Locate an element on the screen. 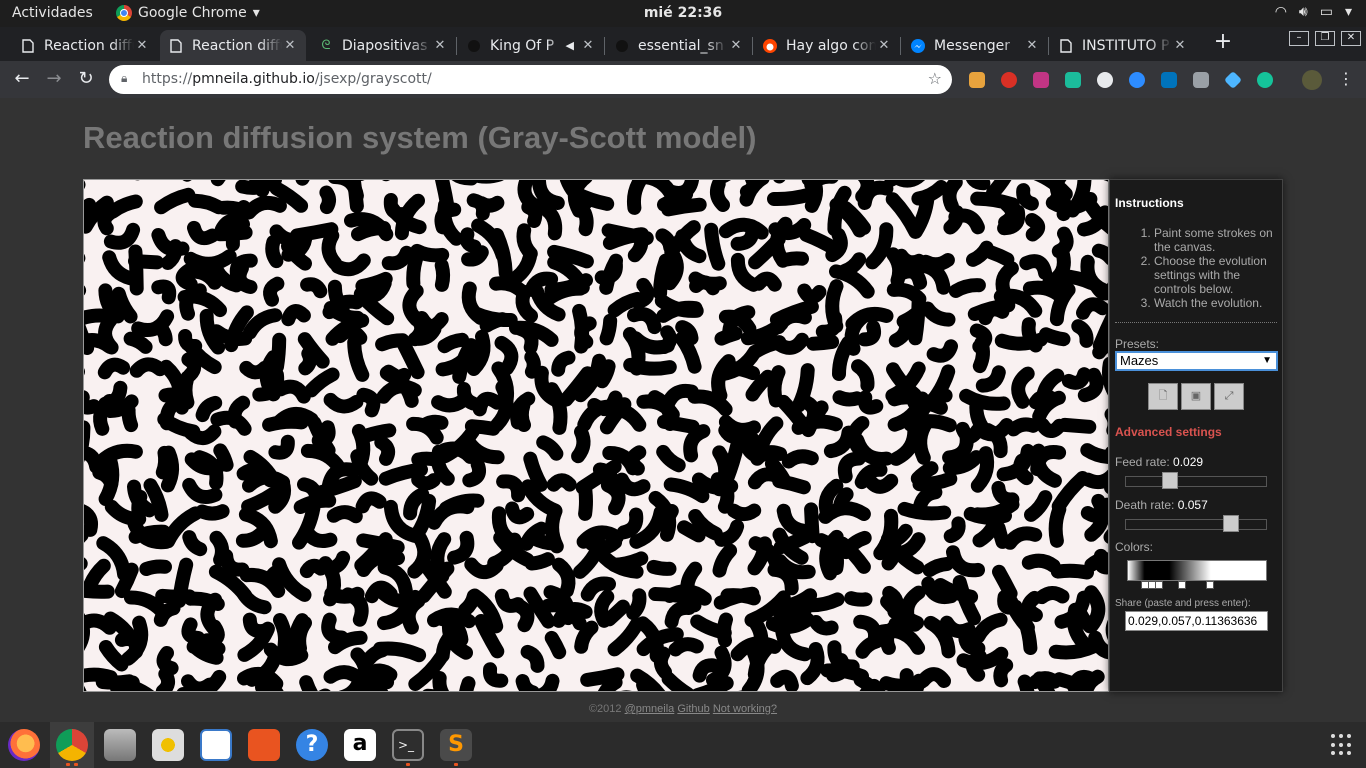  rhythmbox-icon is located at coordinates (168, 745).